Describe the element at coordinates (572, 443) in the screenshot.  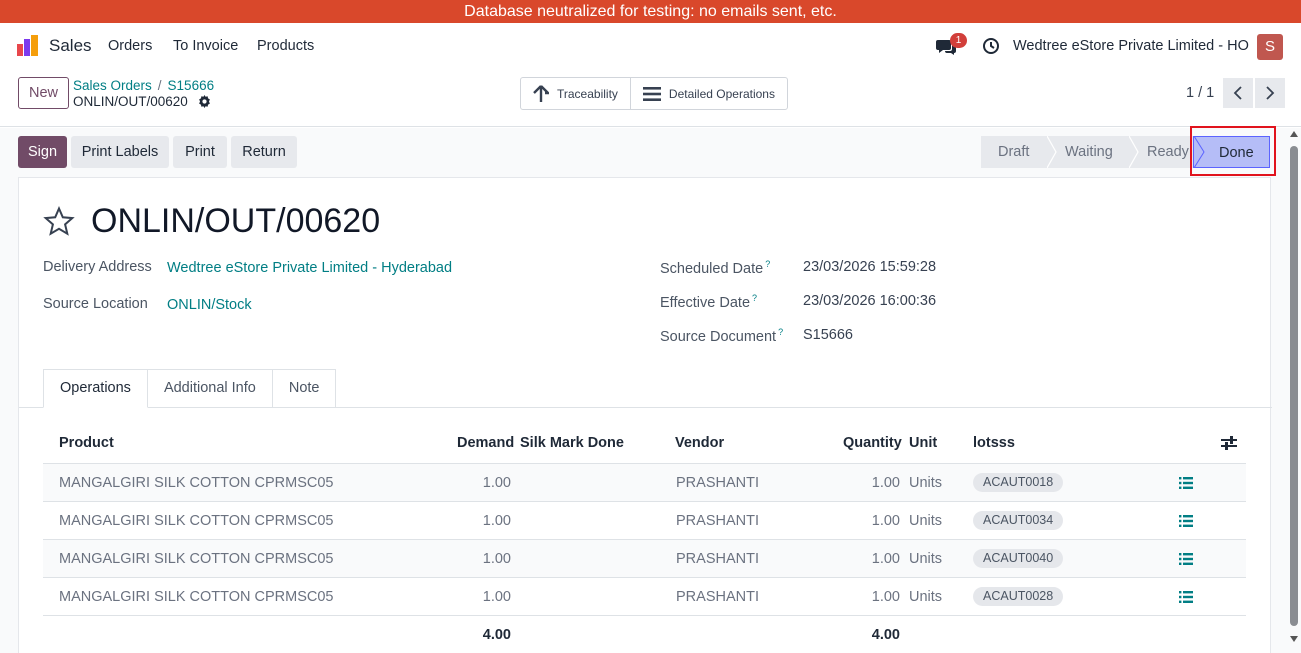
I see `column-header-silk-mark-done: Silk Mark Done` at that location.